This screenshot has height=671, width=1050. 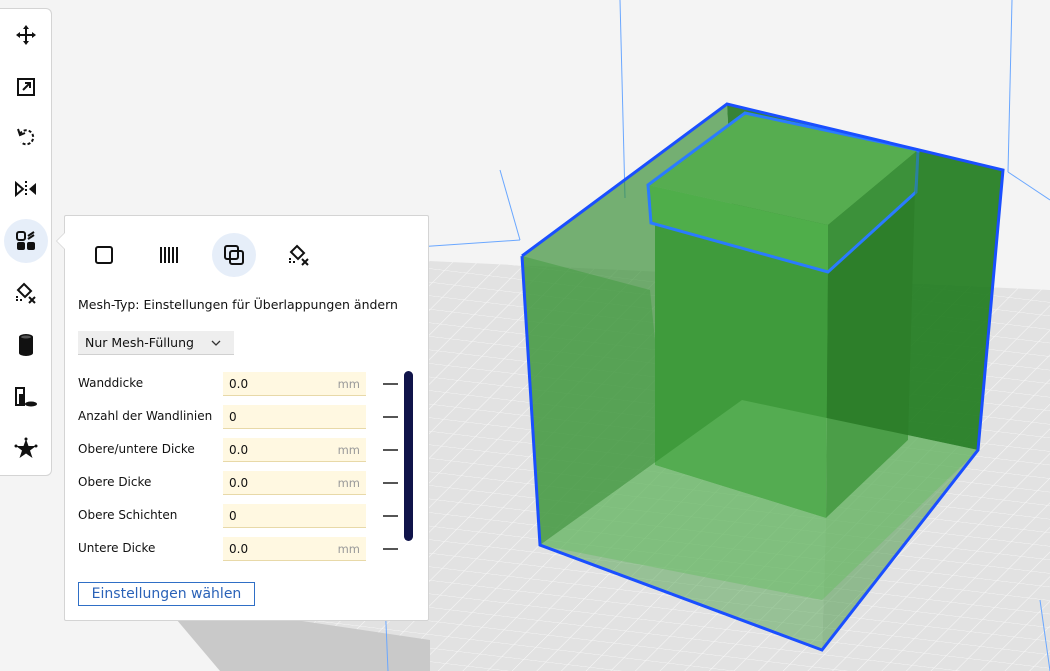 I want to click on setting-label: Obere/untere Dicke, so click(x=136, y=449).